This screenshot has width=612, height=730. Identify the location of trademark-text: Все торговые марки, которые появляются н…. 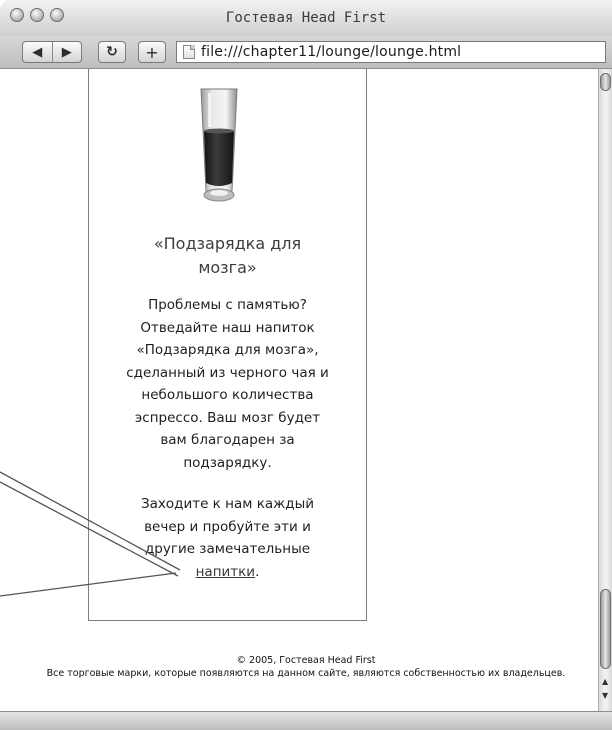
(306, 673).